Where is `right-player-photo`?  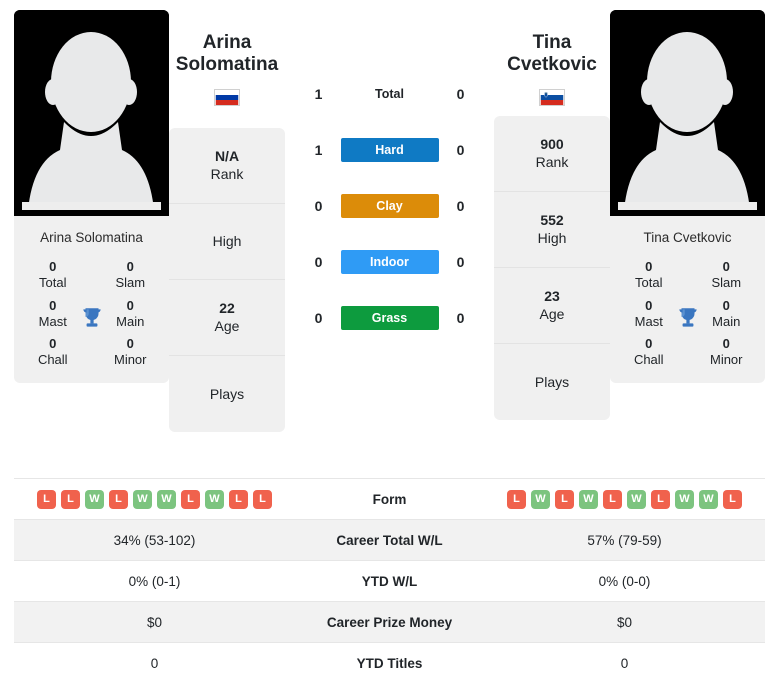 right-player-photo is located at coordinates (687, 113).